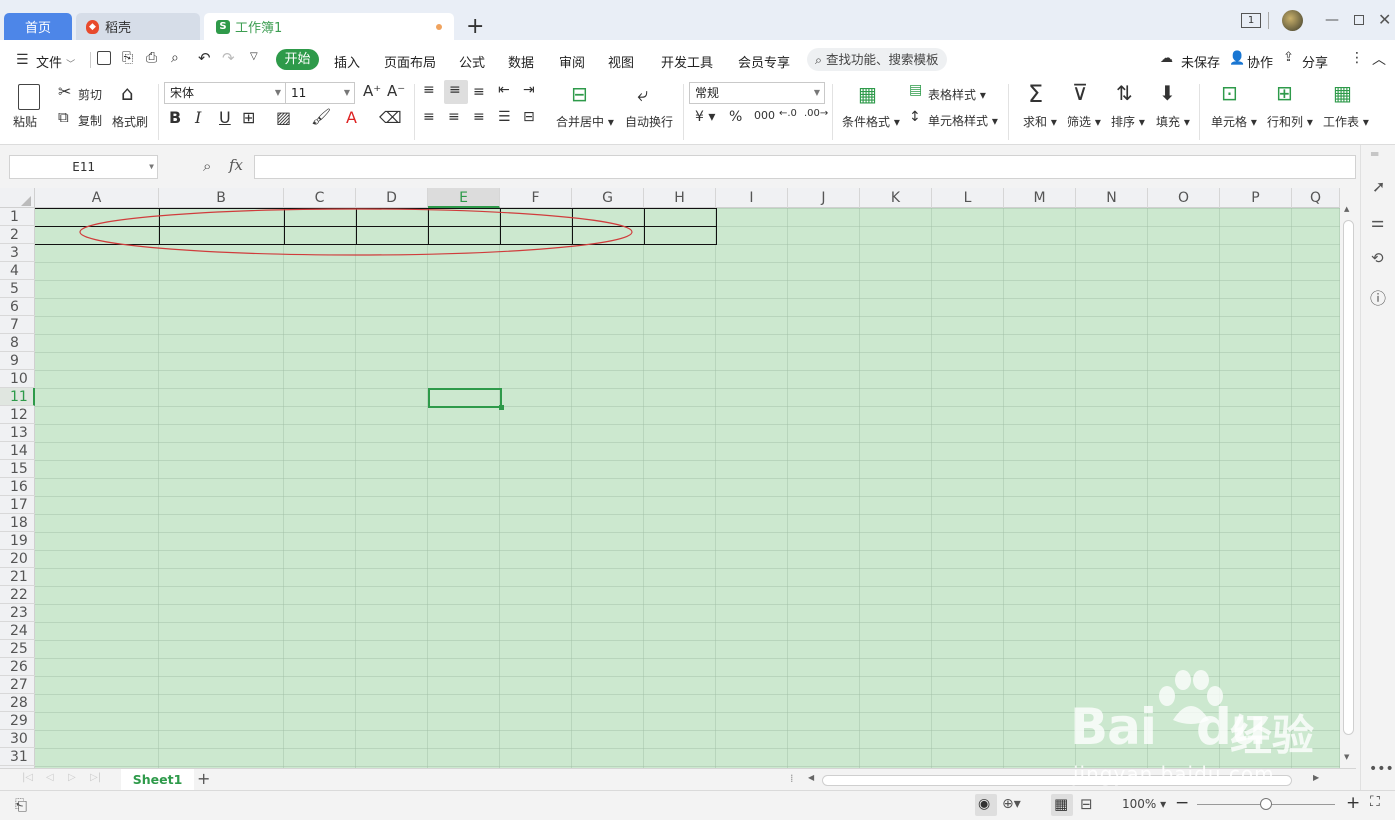 The width and height of the screenshot is (1395, 820). What do you see at coordinates (572, 61) in the screenshot?
I see `menu-review: 审阅` at bounding box center [572, 61].